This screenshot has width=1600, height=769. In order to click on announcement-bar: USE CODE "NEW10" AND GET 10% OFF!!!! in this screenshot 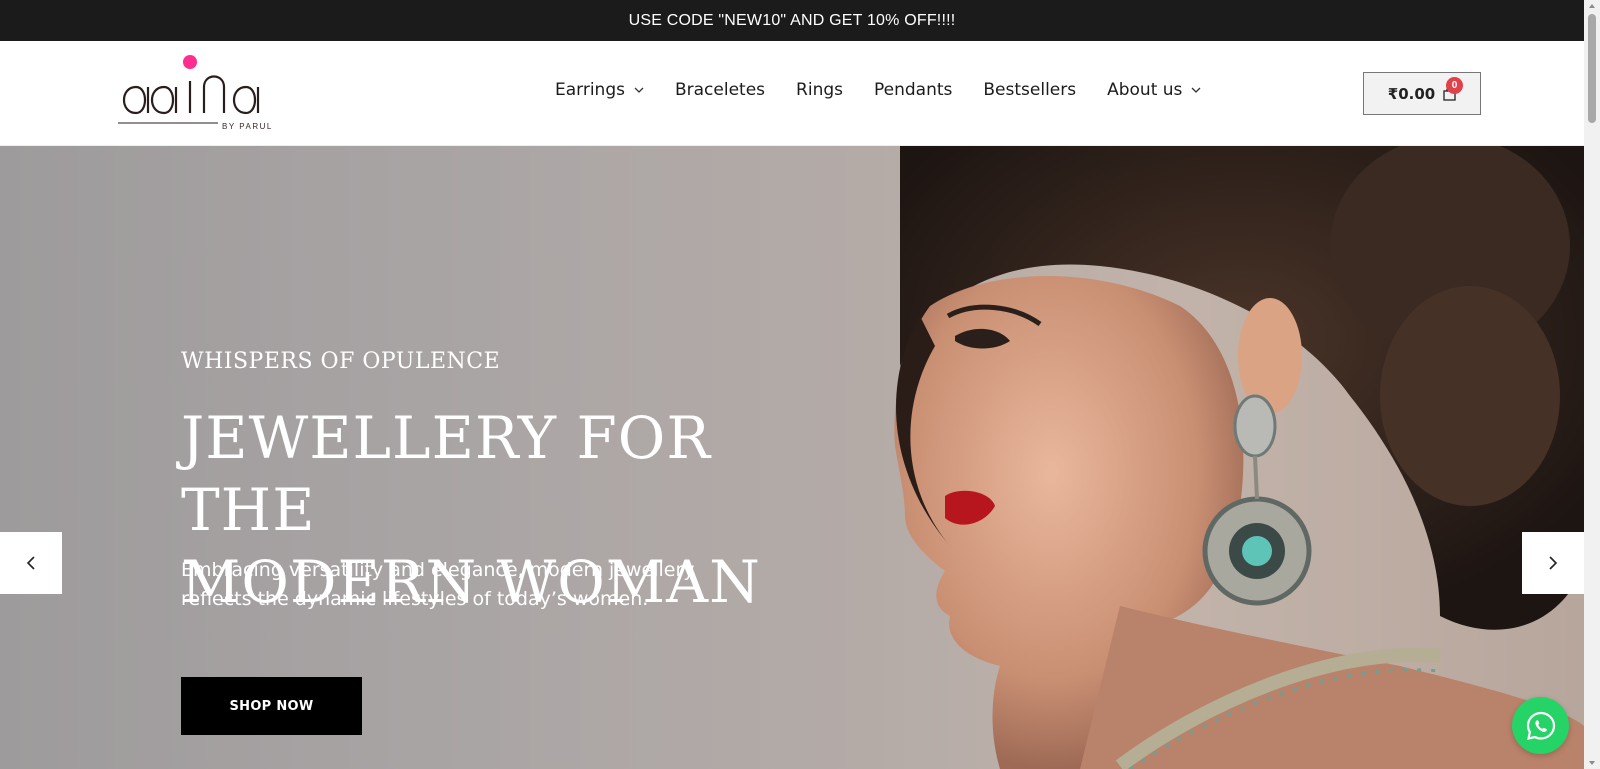, I will do `click(792, 20)`.